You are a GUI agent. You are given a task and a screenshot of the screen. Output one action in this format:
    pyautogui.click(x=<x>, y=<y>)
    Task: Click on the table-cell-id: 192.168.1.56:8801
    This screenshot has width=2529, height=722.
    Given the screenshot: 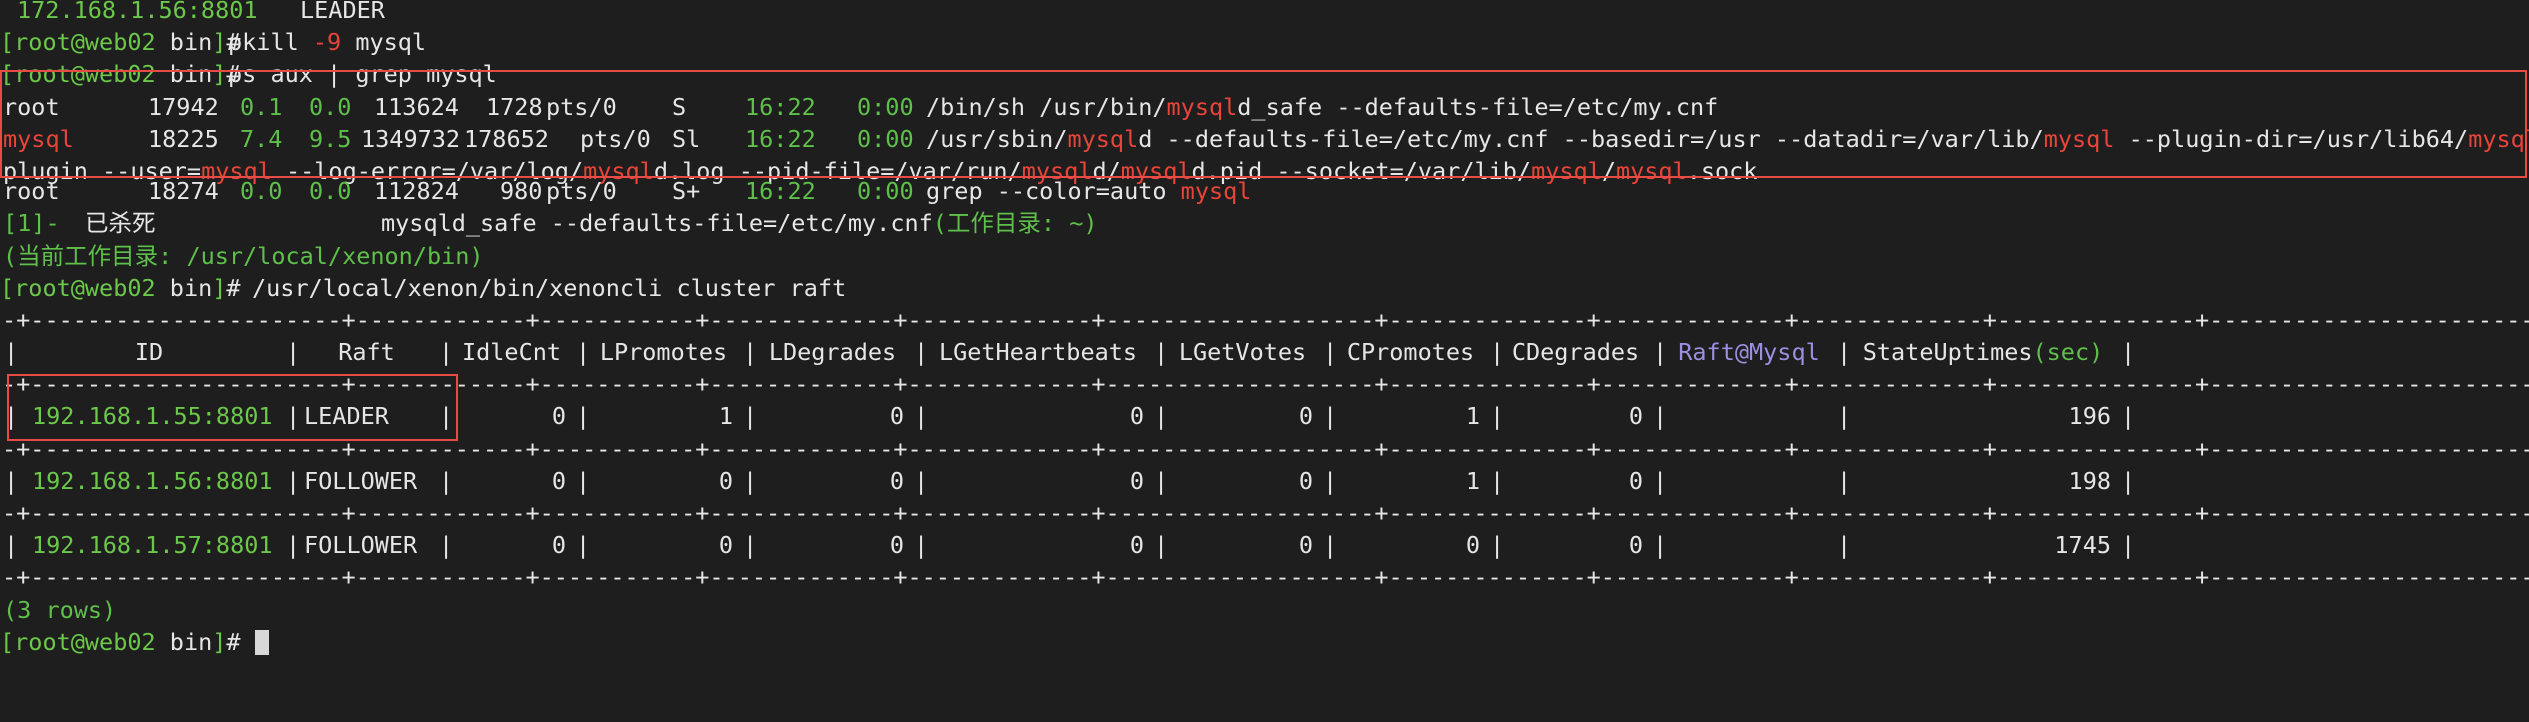 What is the action you would take?
    pyautogui.click(x=152, y=480)
    